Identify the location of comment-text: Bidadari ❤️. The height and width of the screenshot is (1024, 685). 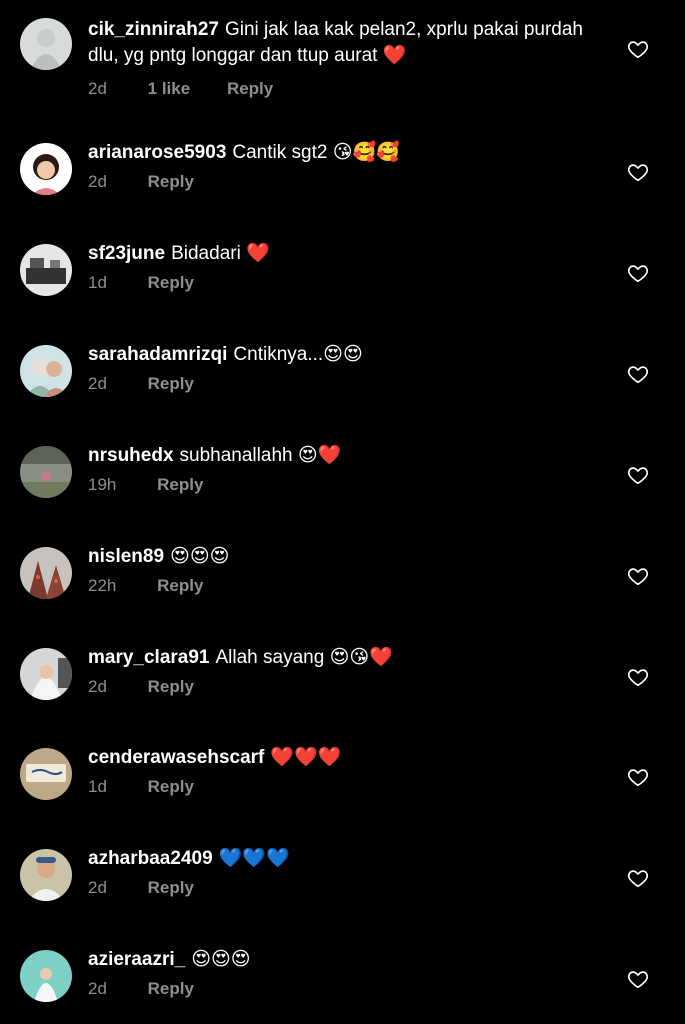
(220, 253).